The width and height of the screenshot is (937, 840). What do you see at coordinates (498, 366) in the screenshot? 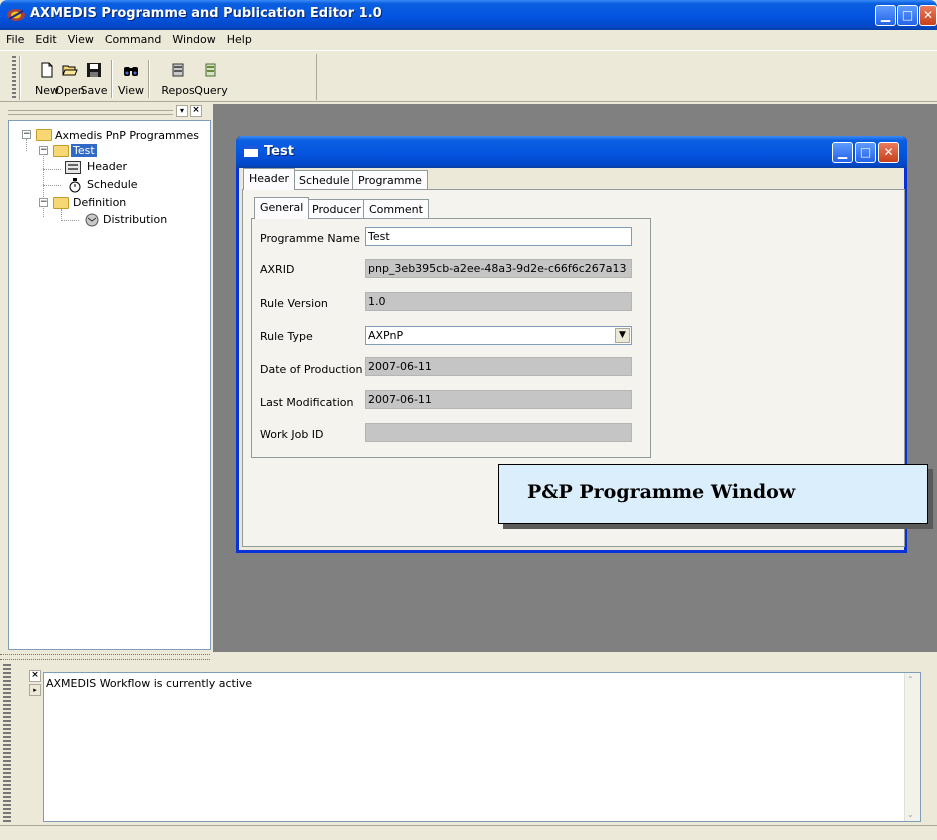
I see `date-of-production-field: 2007-06-11` at bounding box center [498, 366].